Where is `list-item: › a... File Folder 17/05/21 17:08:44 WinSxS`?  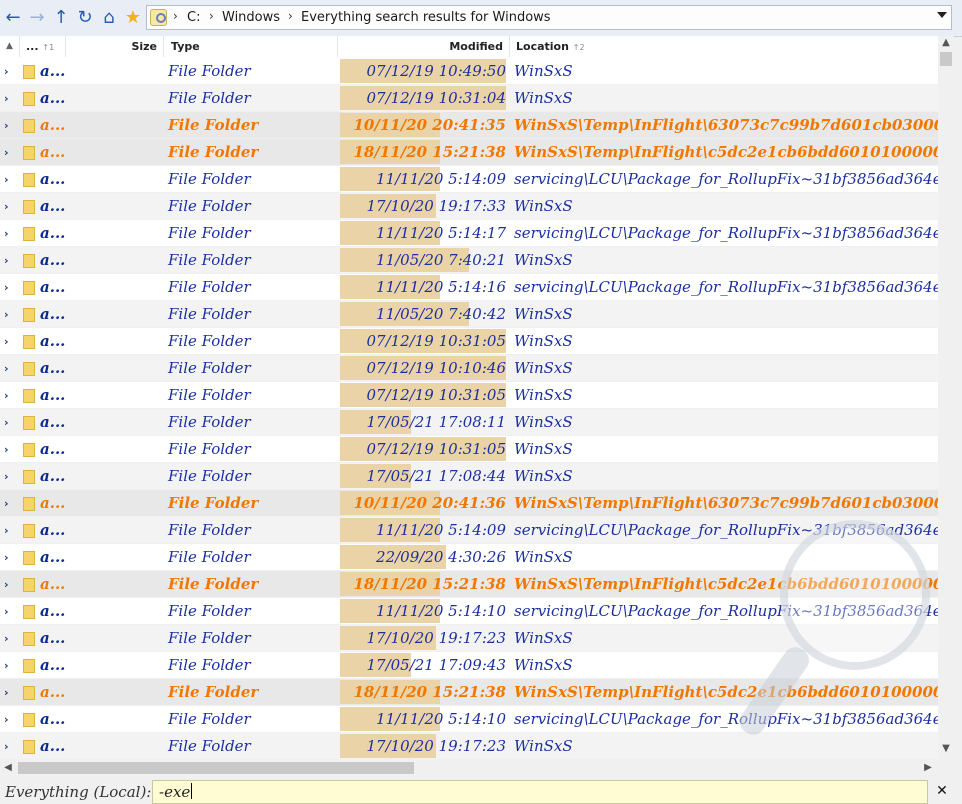 list-item: › a... File Folder 17/05/21 17:08:44 WinSxS is located at coordinates (469, 476).